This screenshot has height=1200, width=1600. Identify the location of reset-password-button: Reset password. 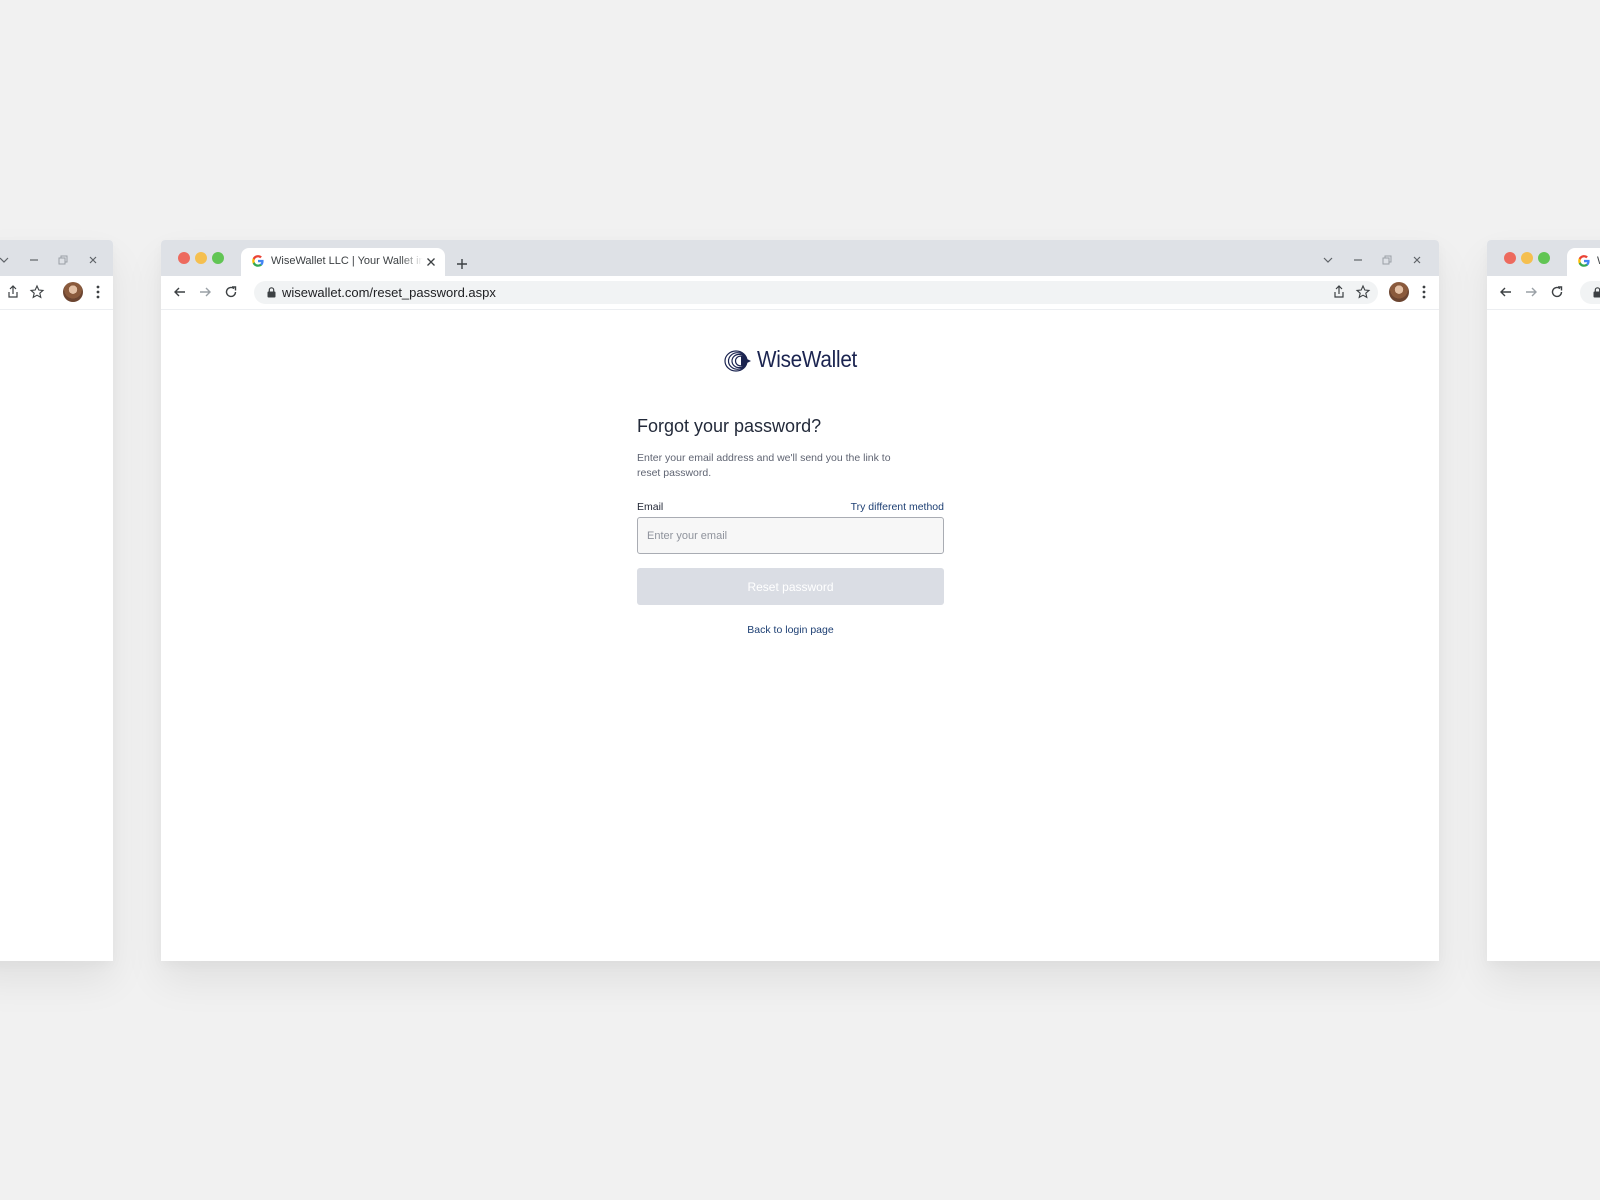
(790, 586).